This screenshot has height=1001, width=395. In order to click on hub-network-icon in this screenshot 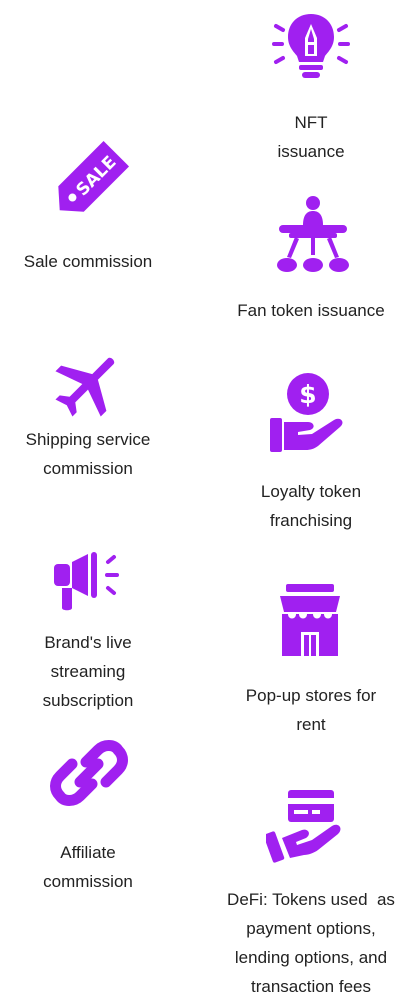, I will do `click(313, 234)`.